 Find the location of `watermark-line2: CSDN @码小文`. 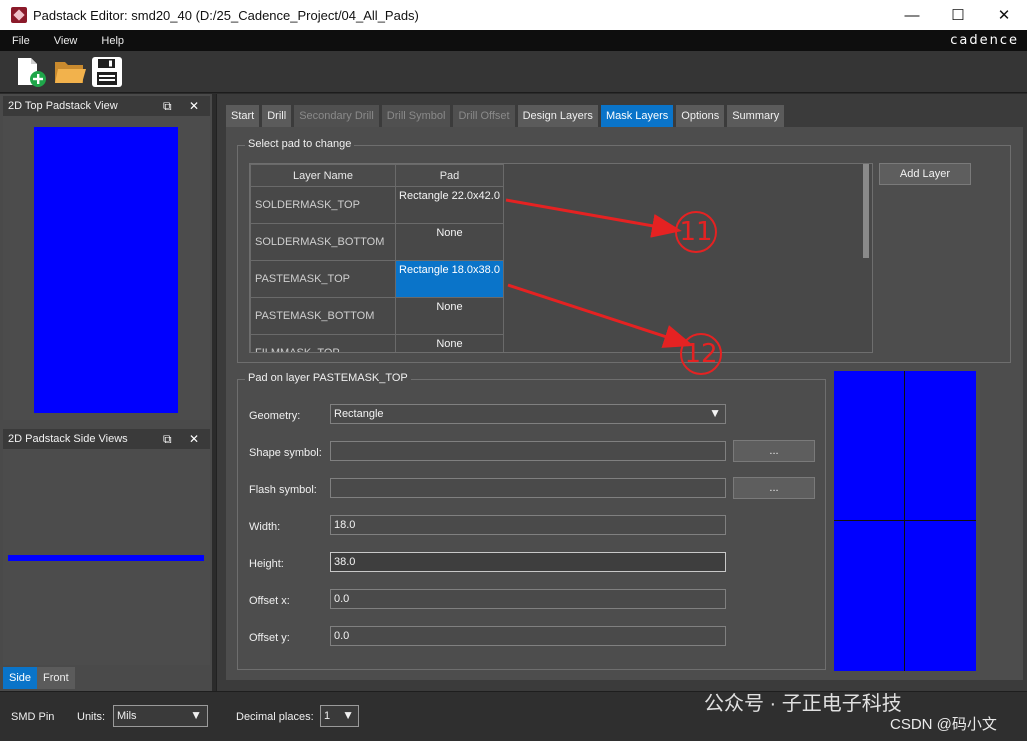

watermark-line2: CSDN @码小文 is located at coordinates (943, 724).